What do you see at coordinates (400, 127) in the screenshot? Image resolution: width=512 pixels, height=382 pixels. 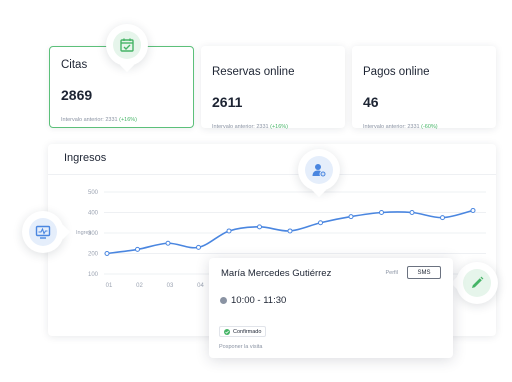 I see `stat-previous-interval: Intervalo anterior: 2331 (-60%)` at bounding box center [400, 127].